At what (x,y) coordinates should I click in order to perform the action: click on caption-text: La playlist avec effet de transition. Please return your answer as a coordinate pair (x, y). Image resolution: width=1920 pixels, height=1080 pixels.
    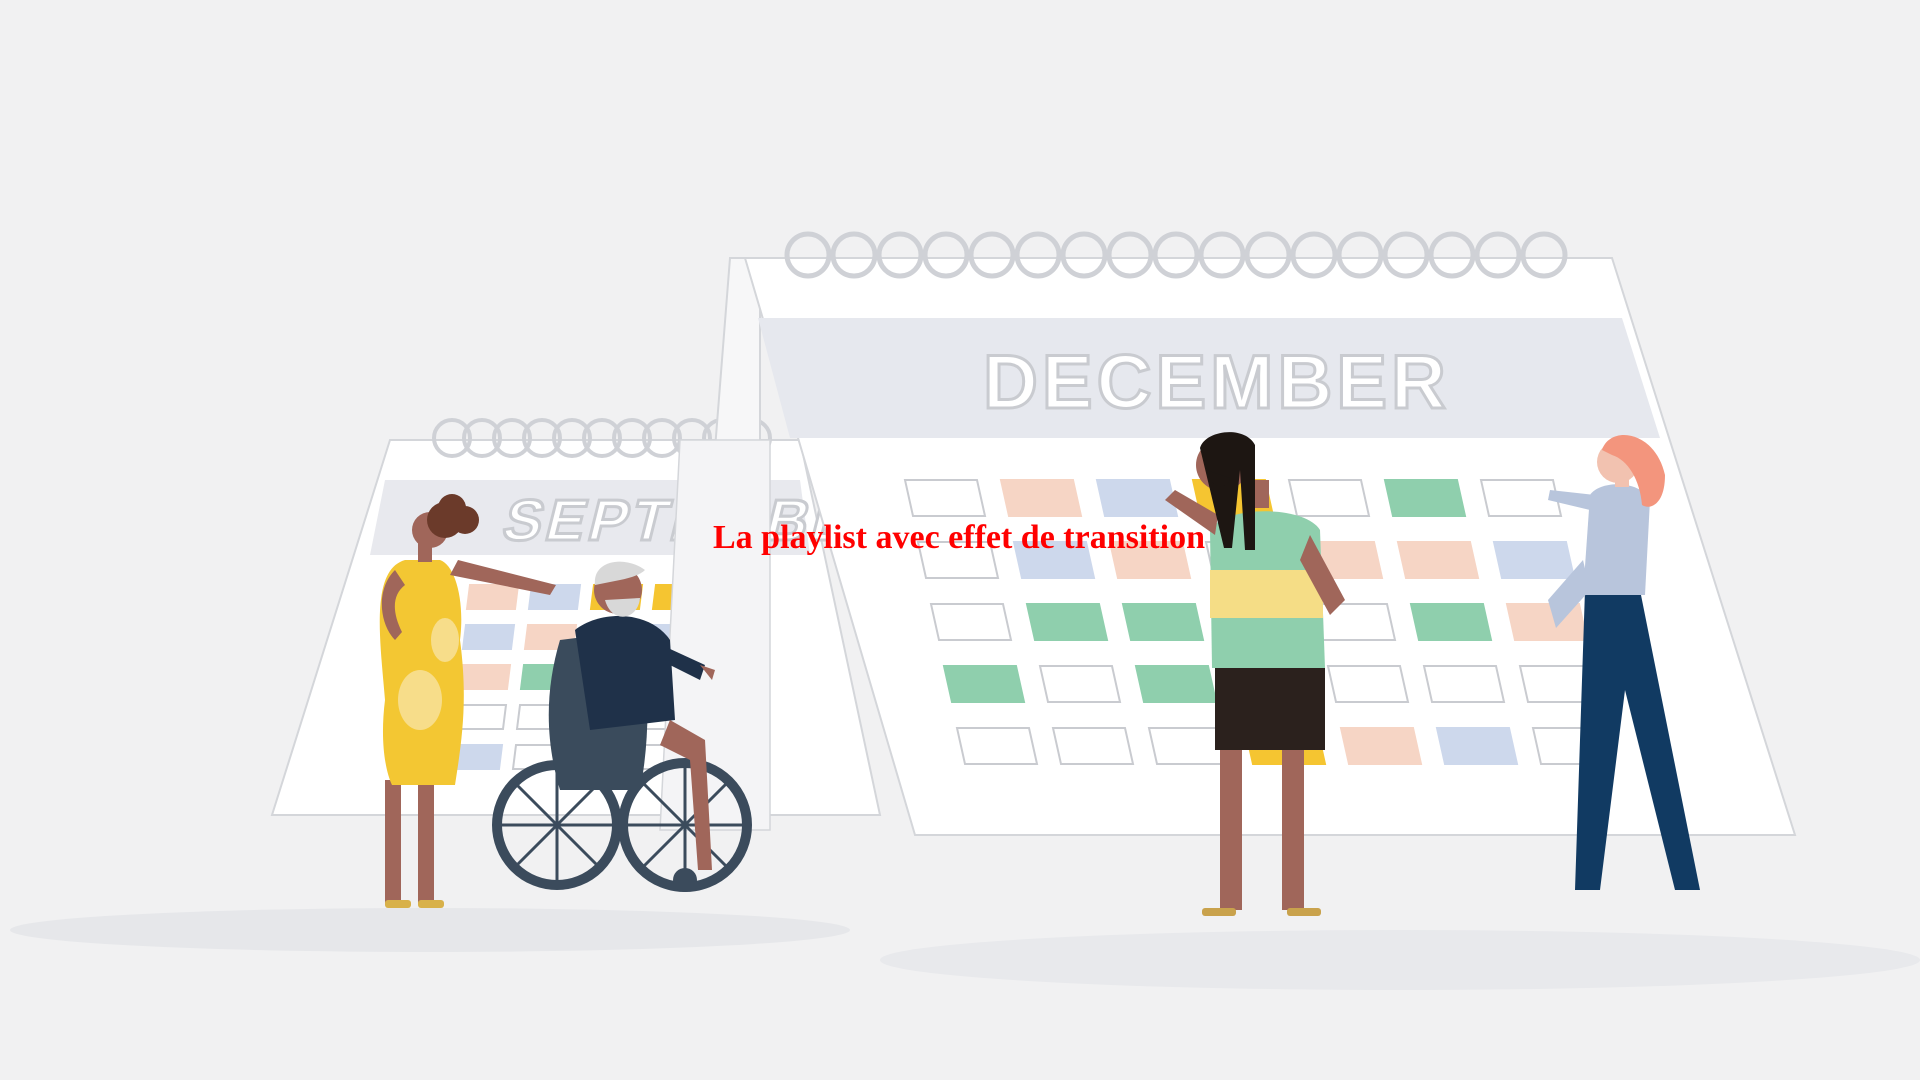
    Looking at the image, I should click on (959, 537).